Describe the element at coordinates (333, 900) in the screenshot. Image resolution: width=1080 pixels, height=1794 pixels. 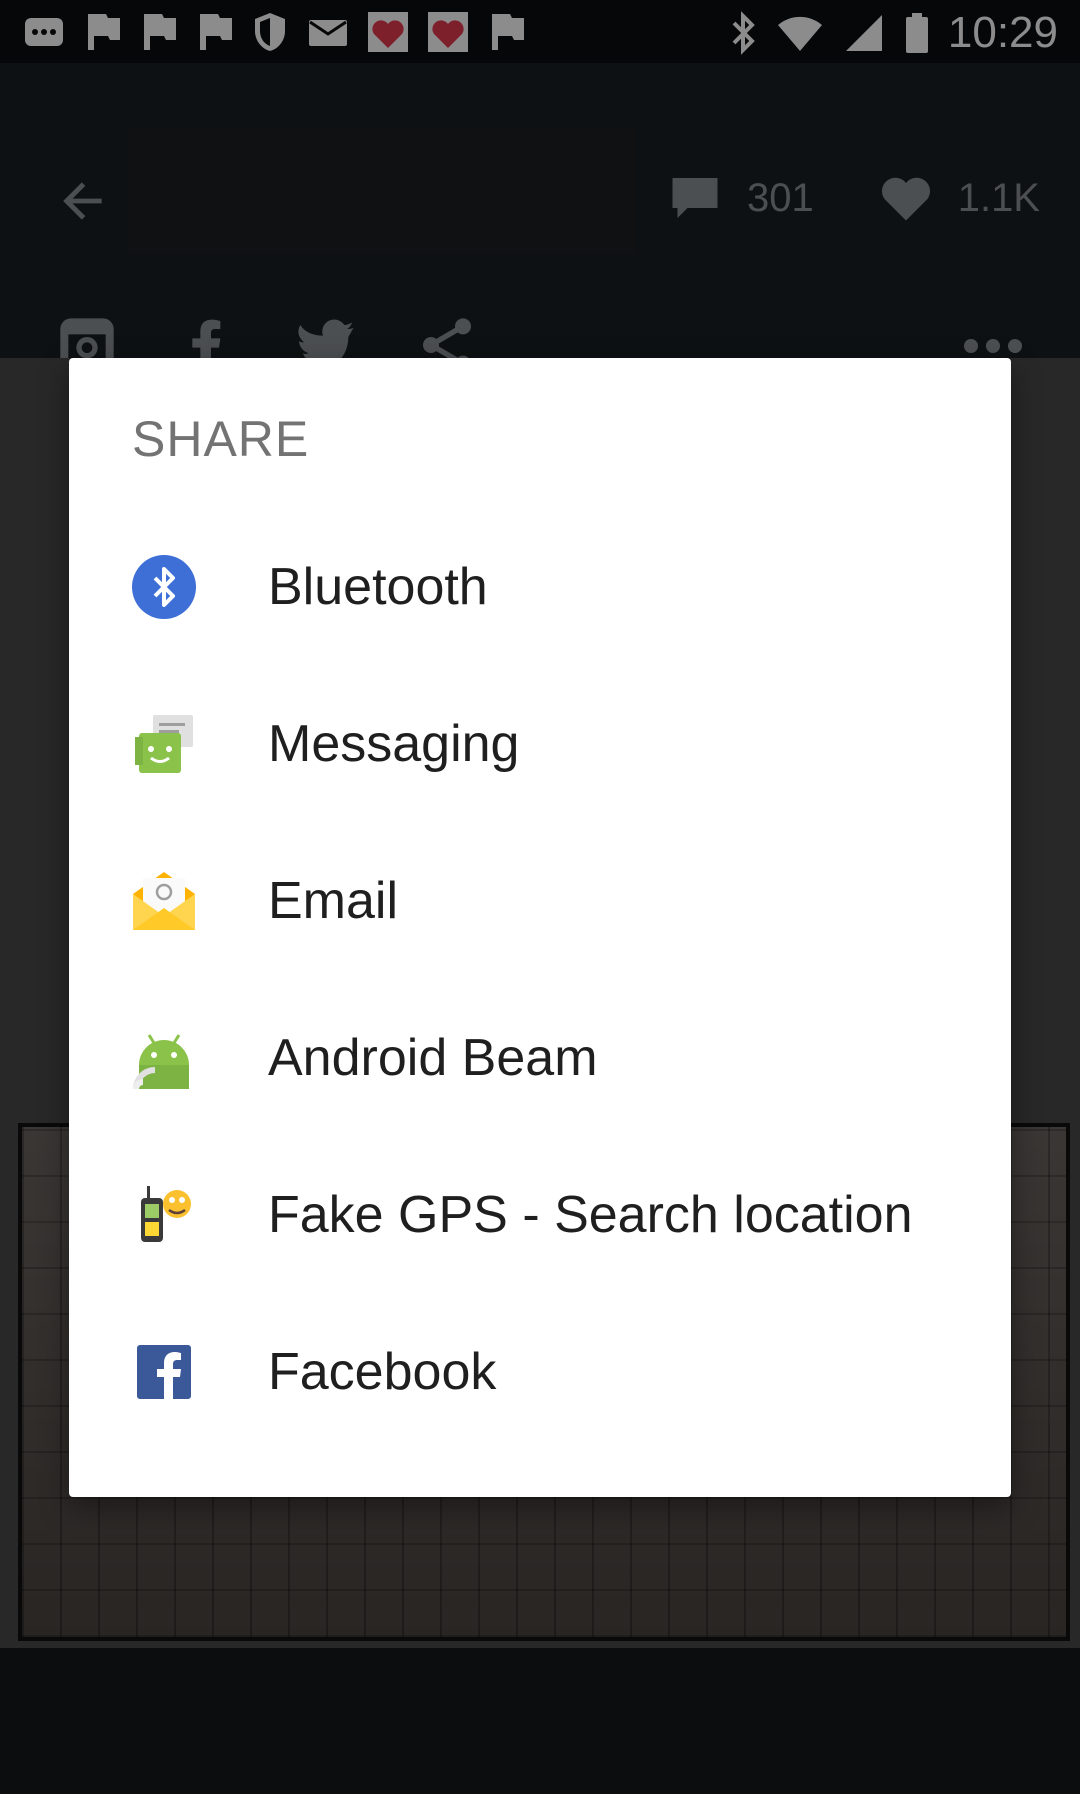
I see `share-item-label: Email` at that location.